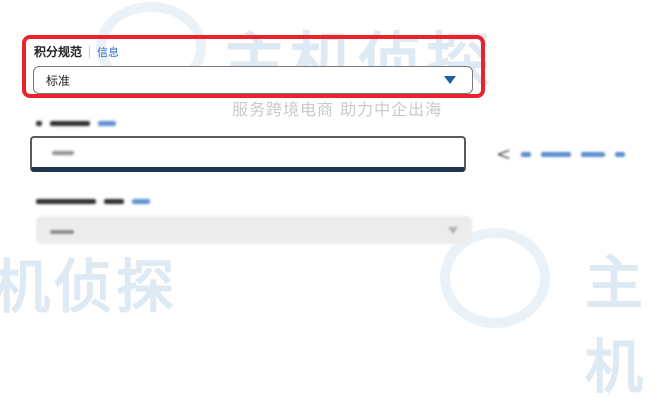 The image size is (671, 404). What do you see at coordinates (89, 287) in the screenshot?
I see `watermark-brand-bottom-left: 机侦探` at bounding box center [89, 287].